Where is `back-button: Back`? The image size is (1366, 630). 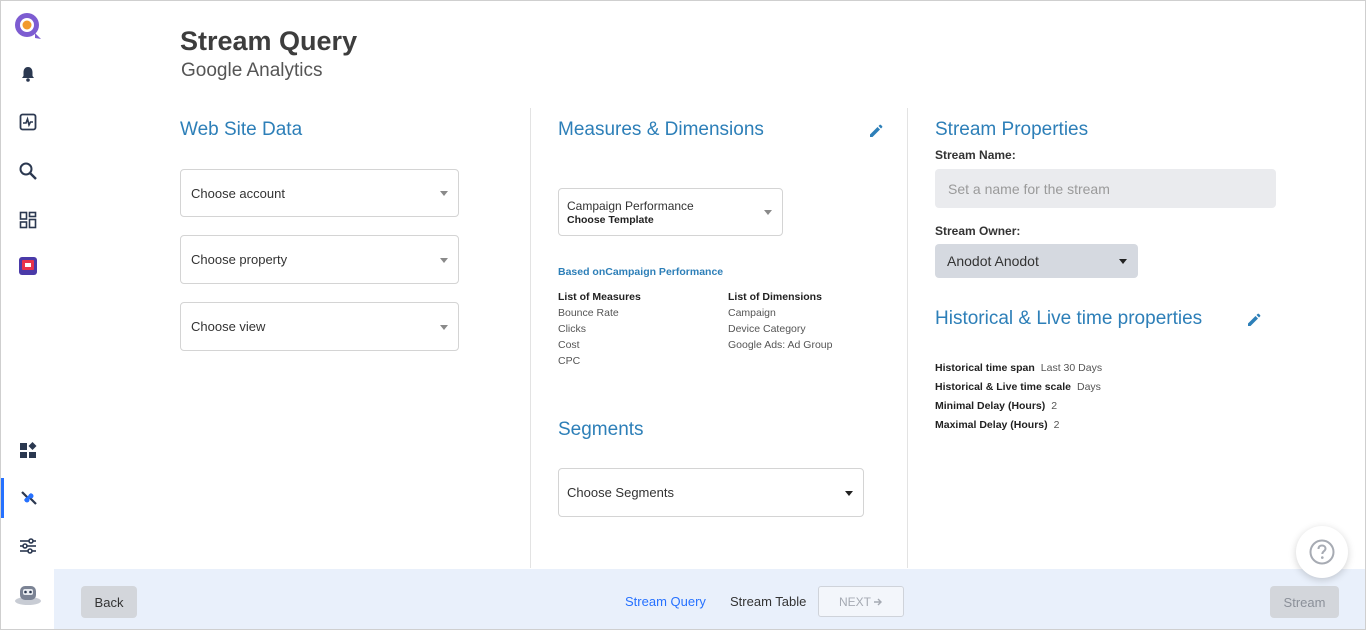
back-button: Back is located at coordinates (109, 602).